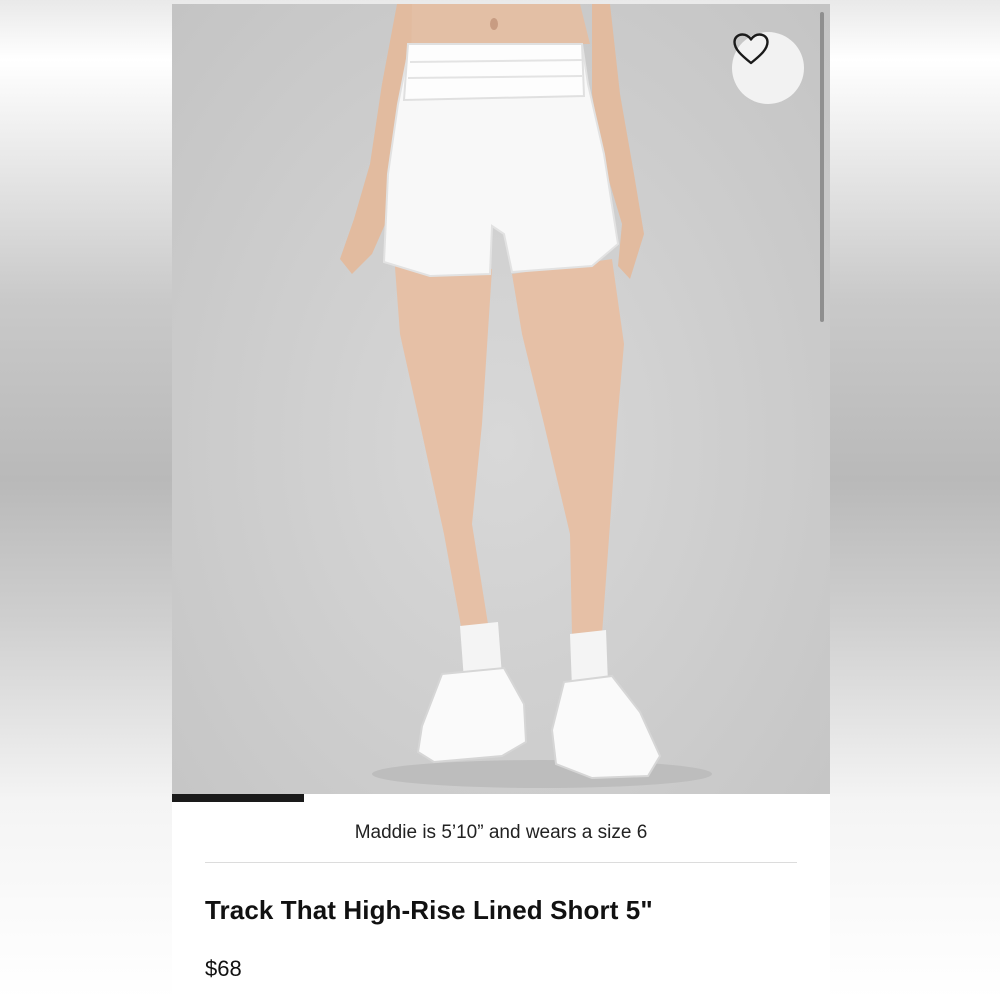  I want to click on left-leg, so click(443, 443).